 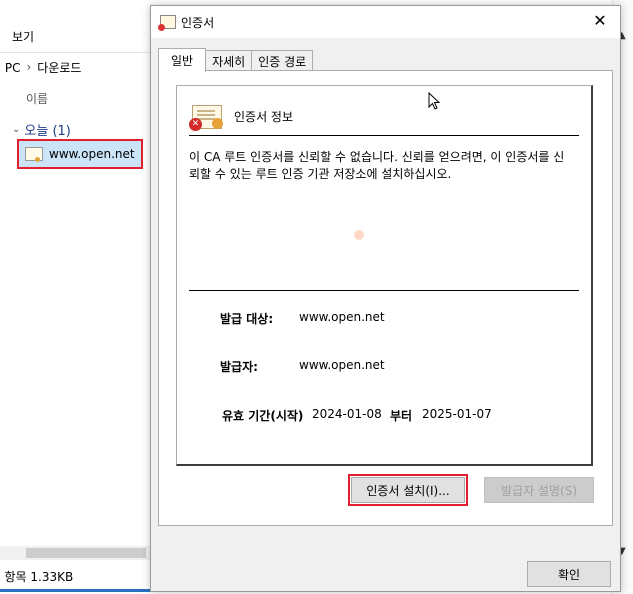 What do you see at coordinates (457, 414) in the screenshot?
I see `valid-to-value: 2025-01-07` at bounding box center [457, 414].